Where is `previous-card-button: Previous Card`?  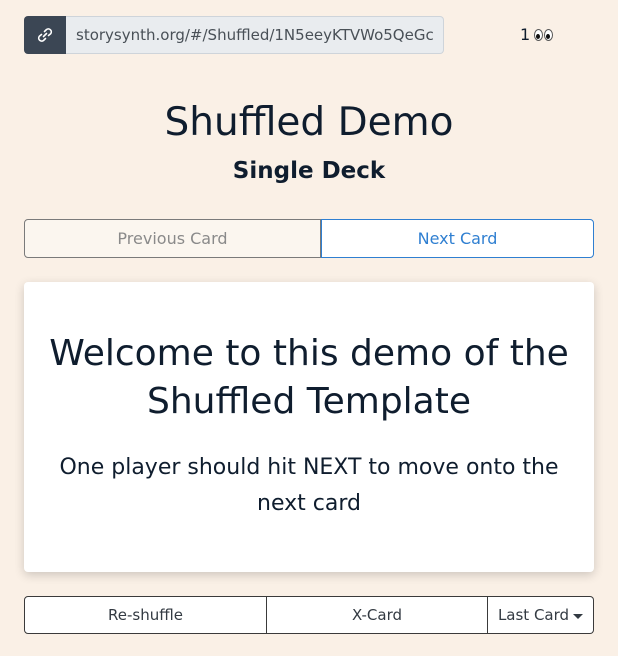
previous-card-button: Previous Card is located at coordinates (172, 238).